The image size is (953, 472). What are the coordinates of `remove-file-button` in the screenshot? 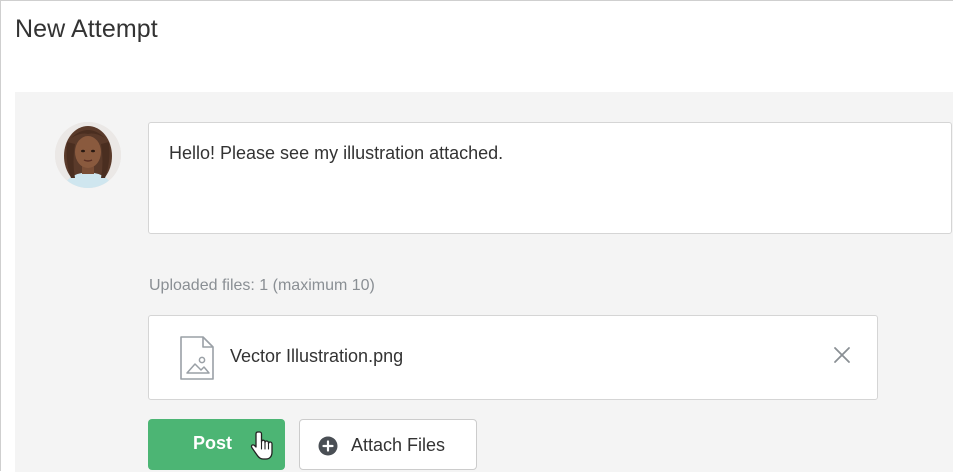 It's located at (842, 355).